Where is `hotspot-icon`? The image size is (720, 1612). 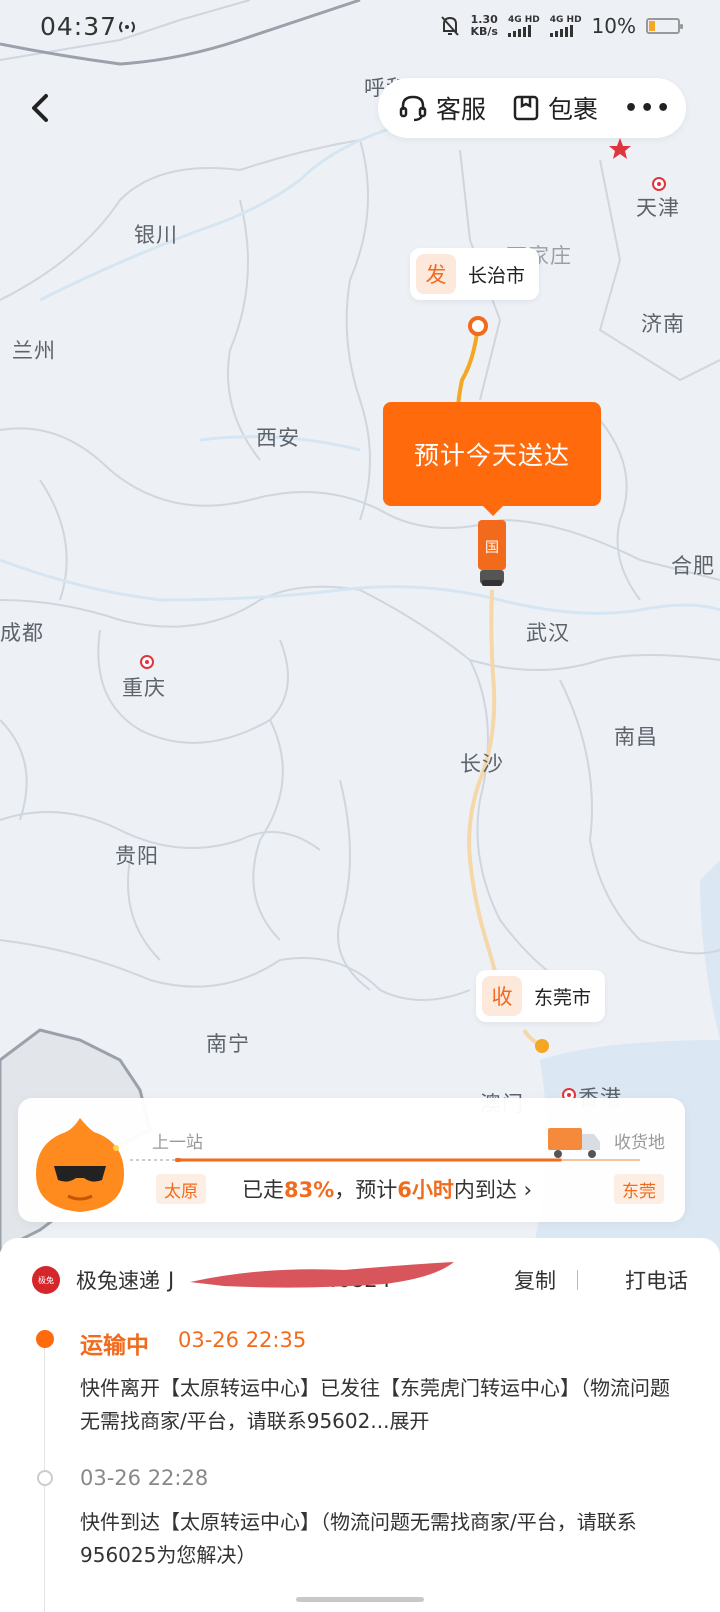 hotspot-icon is located at coordinates (127, 27).